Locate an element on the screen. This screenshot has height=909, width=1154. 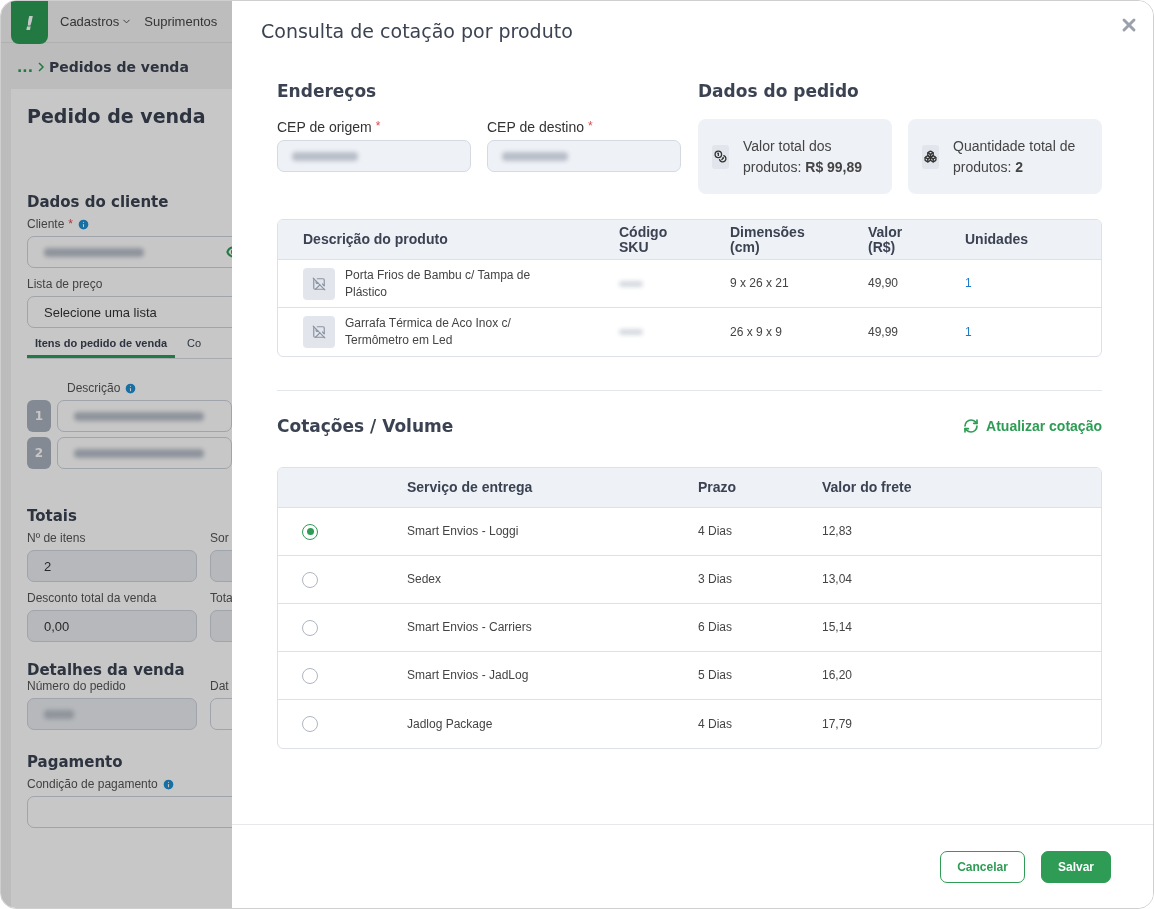
table-cell-text: Smart Envios - Loggi is located at coordinates (463, 531).